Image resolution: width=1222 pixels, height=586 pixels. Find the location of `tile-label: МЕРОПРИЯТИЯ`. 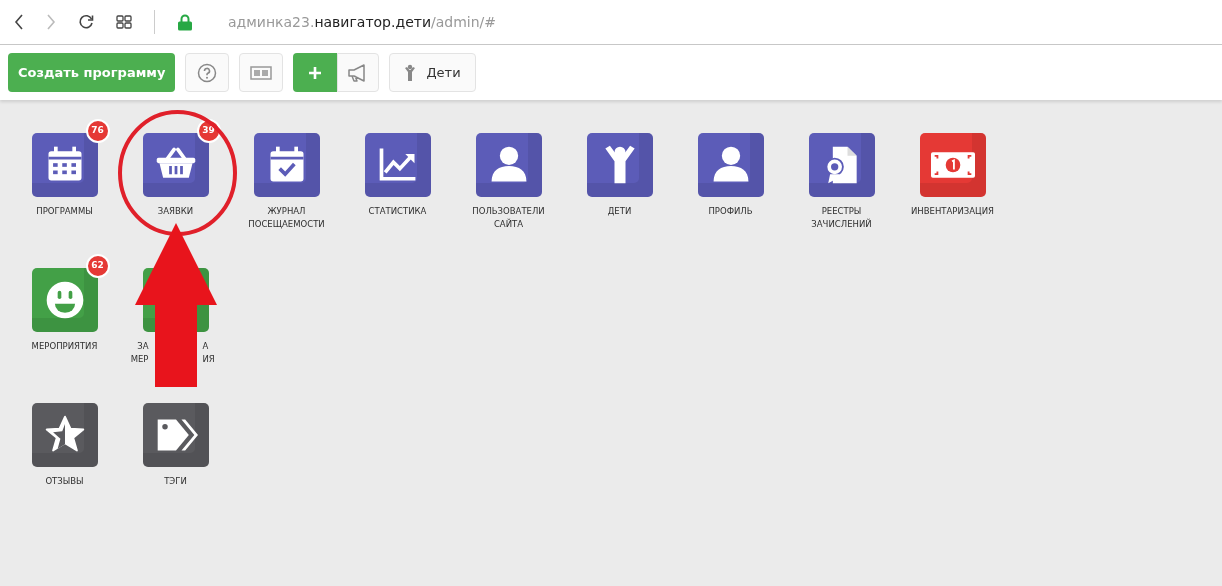

tile-label: МЕРОПРИЯТИЯ is located at coordinates (64, 346).